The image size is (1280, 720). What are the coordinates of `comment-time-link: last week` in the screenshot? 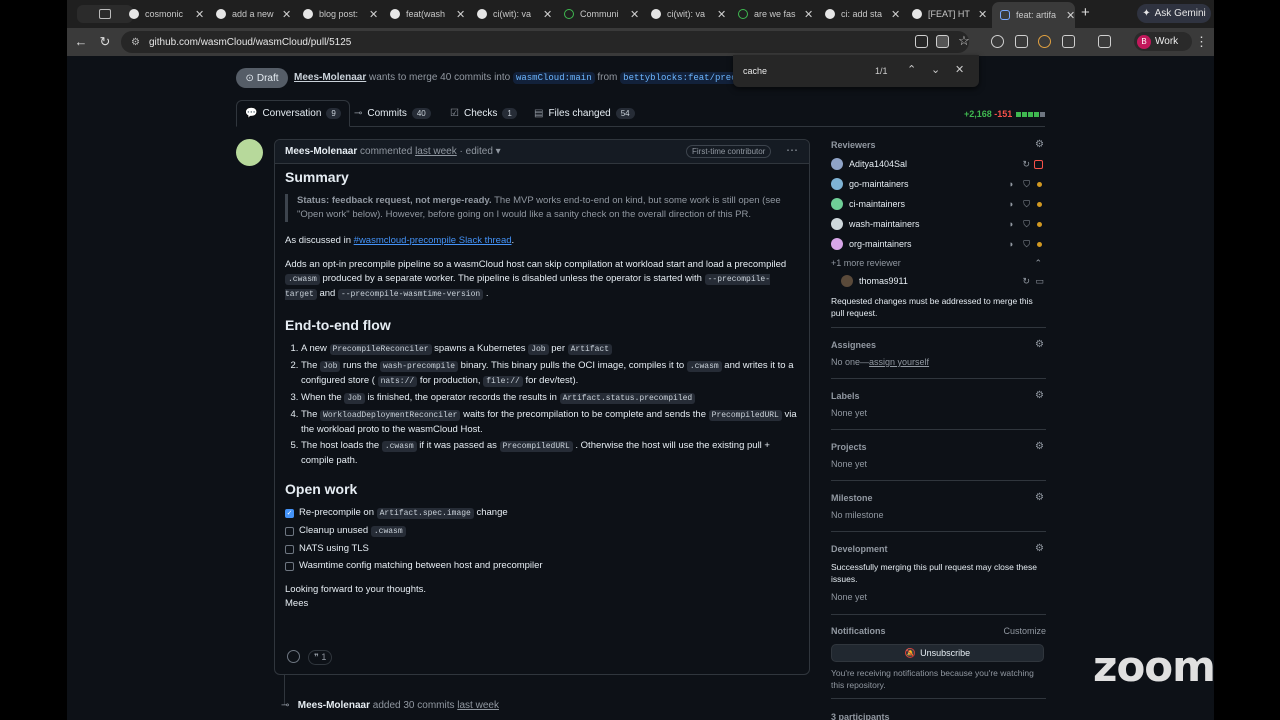 It's located at (436, 151).